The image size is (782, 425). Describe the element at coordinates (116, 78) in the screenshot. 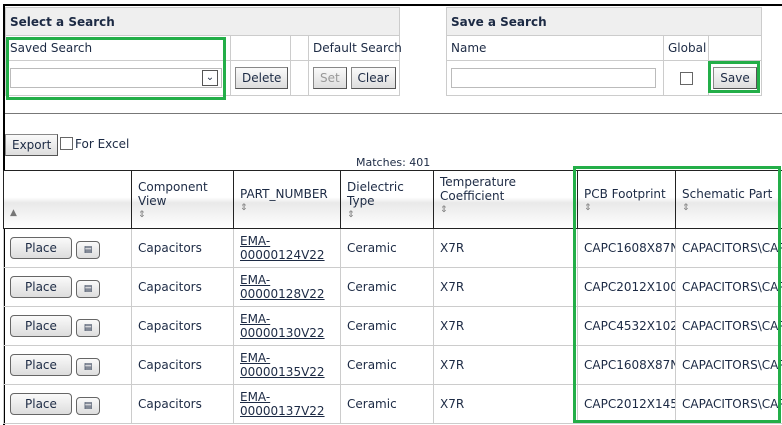

I see `saved-search-select: ⌄` at that location.